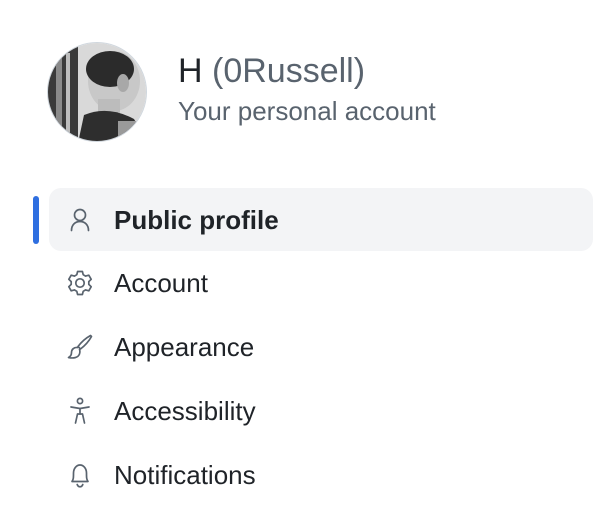  I want to click on sidebar-item-label: Accessibility, so click(185, 411).